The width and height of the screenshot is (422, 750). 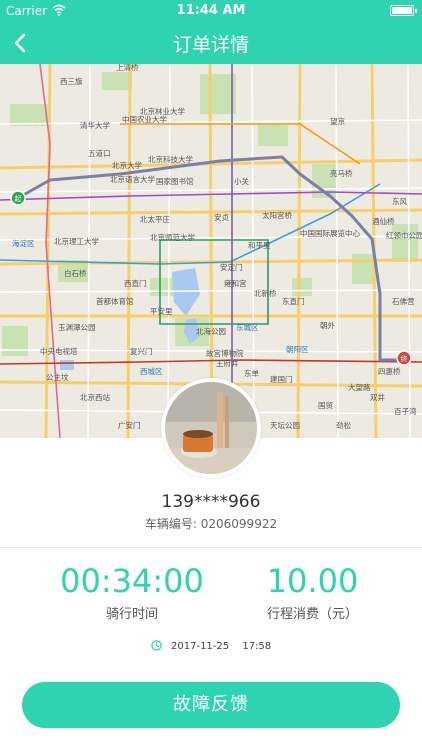 I want to click on divider, so click(x=211, y=547).